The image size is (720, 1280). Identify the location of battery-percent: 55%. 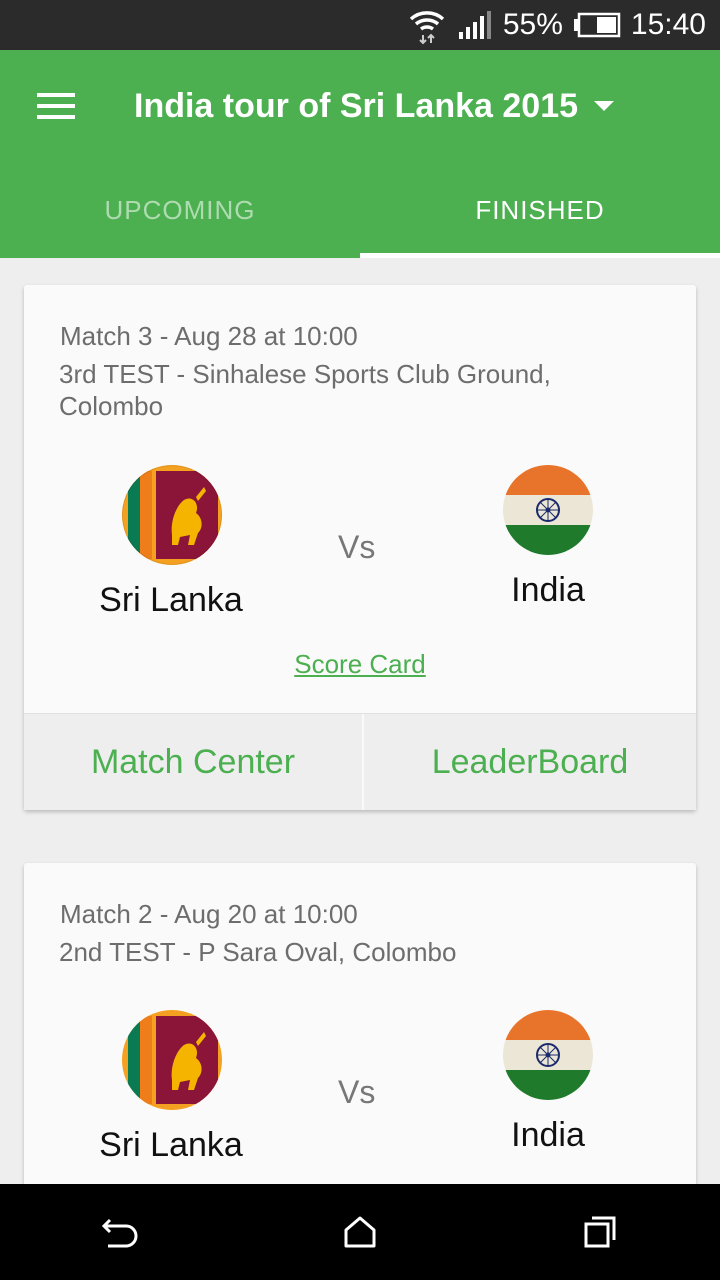
(532, 24).